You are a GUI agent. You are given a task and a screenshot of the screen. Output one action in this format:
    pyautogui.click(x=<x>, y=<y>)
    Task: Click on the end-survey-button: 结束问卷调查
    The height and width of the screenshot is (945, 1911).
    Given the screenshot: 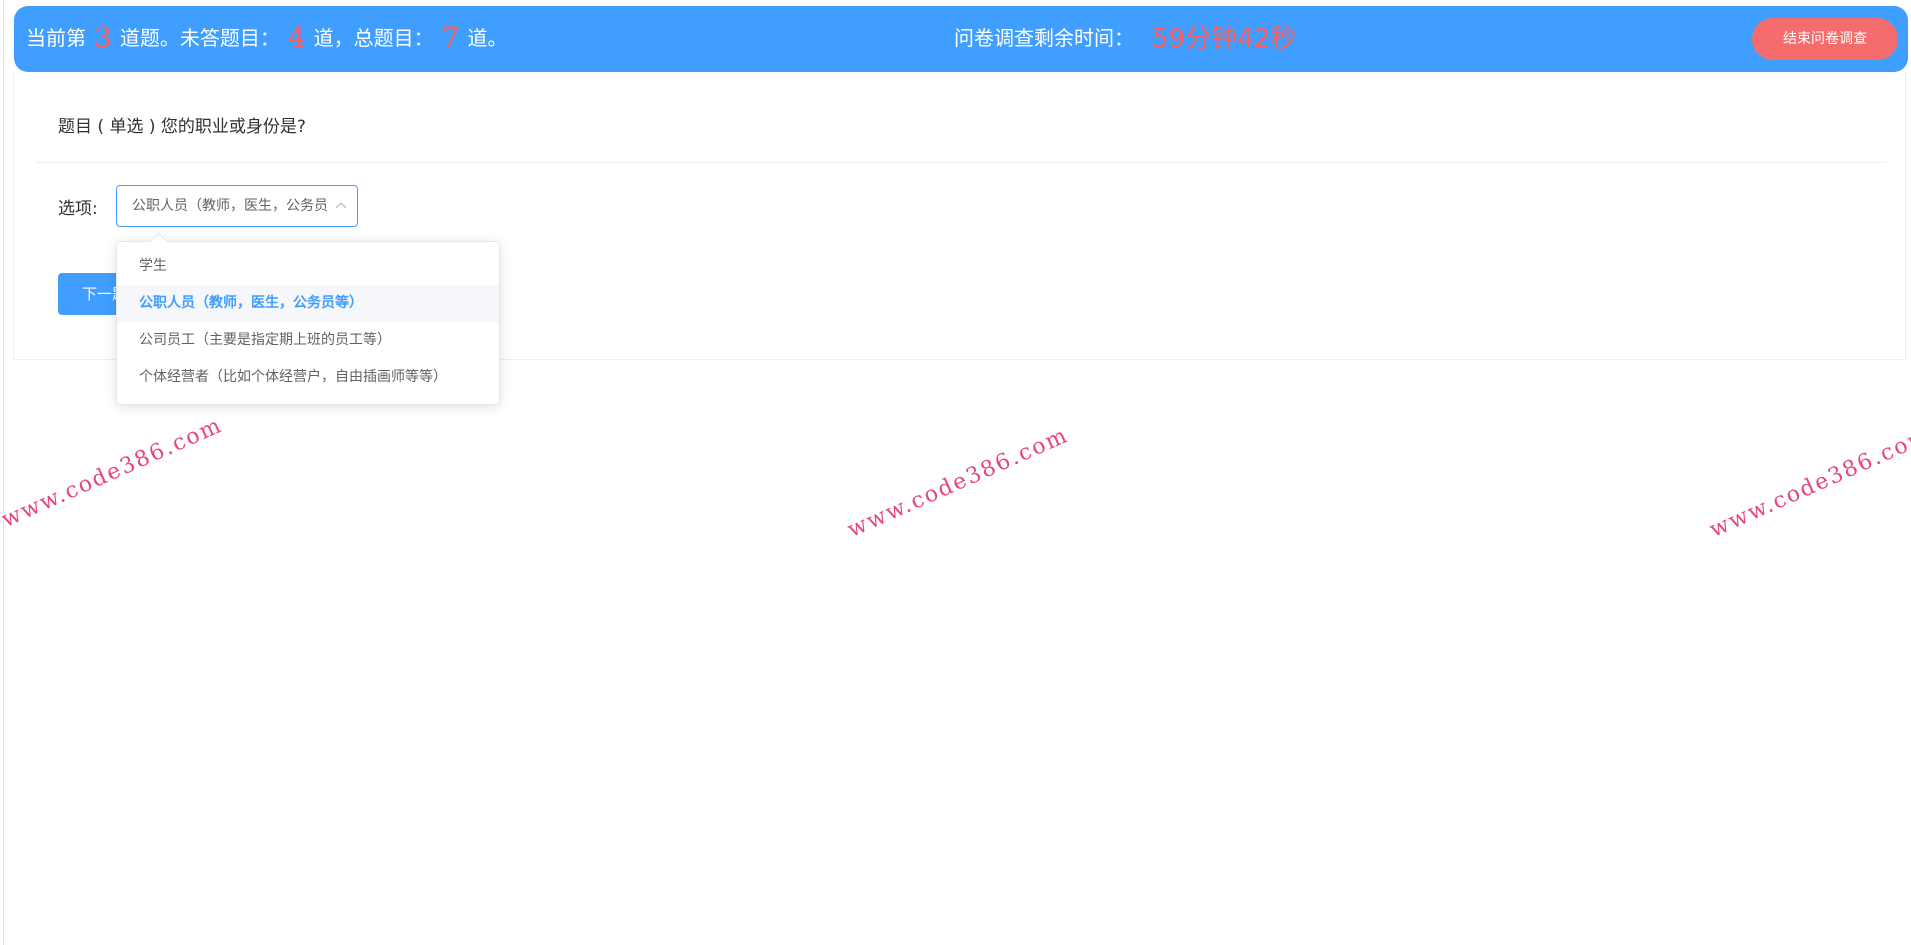 What is the action you would take?
    pyautogui.click(x=1825, y=39)
    